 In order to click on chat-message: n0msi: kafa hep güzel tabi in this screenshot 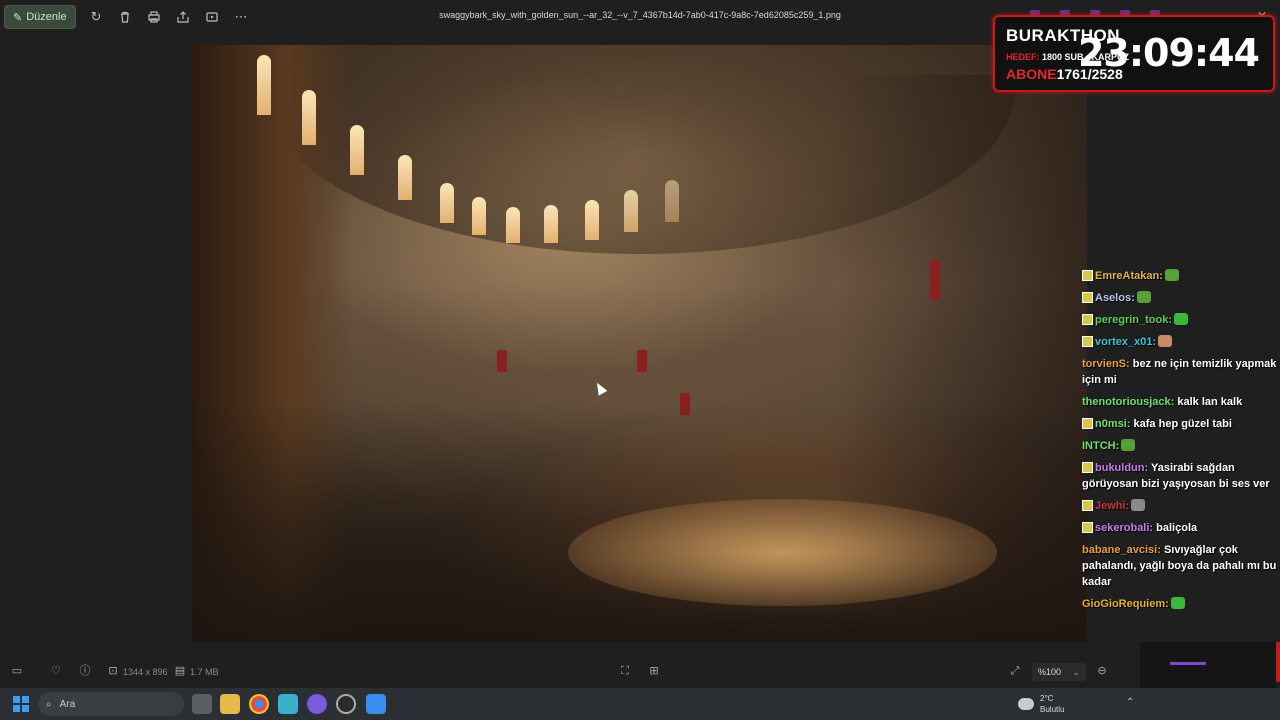, I will do `click(1180, 424)`.